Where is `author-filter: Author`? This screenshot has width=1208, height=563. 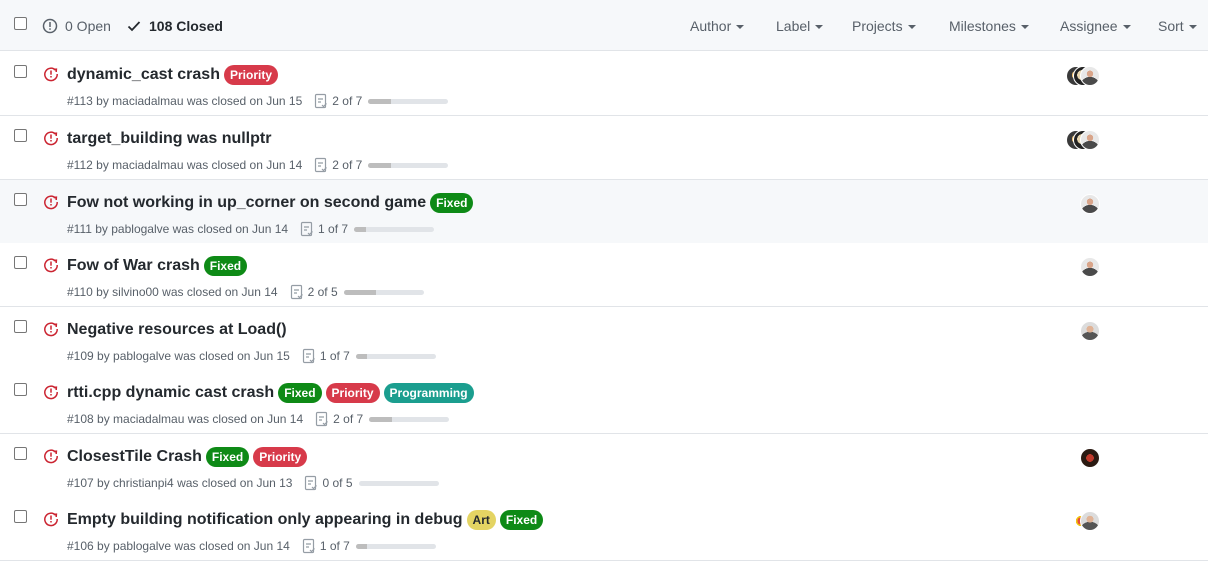 author-filter: Author is located at coordinates (717, 26).